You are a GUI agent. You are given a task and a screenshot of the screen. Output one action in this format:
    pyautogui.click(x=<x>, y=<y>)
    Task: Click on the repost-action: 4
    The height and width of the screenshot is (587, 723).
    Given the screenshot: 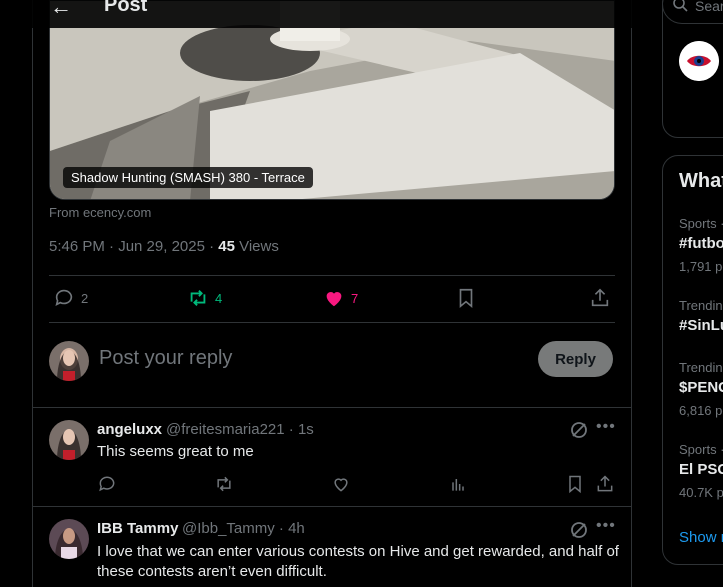 What is the action you would take?
    pyautogui.click(x=204, y=298)
    